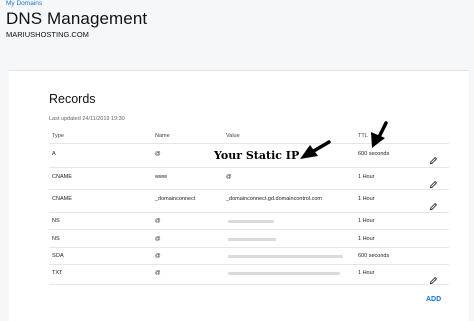  Describe the element at coordinates (72, 99) in the screenshot. I see `records-heading: Records` at that location.